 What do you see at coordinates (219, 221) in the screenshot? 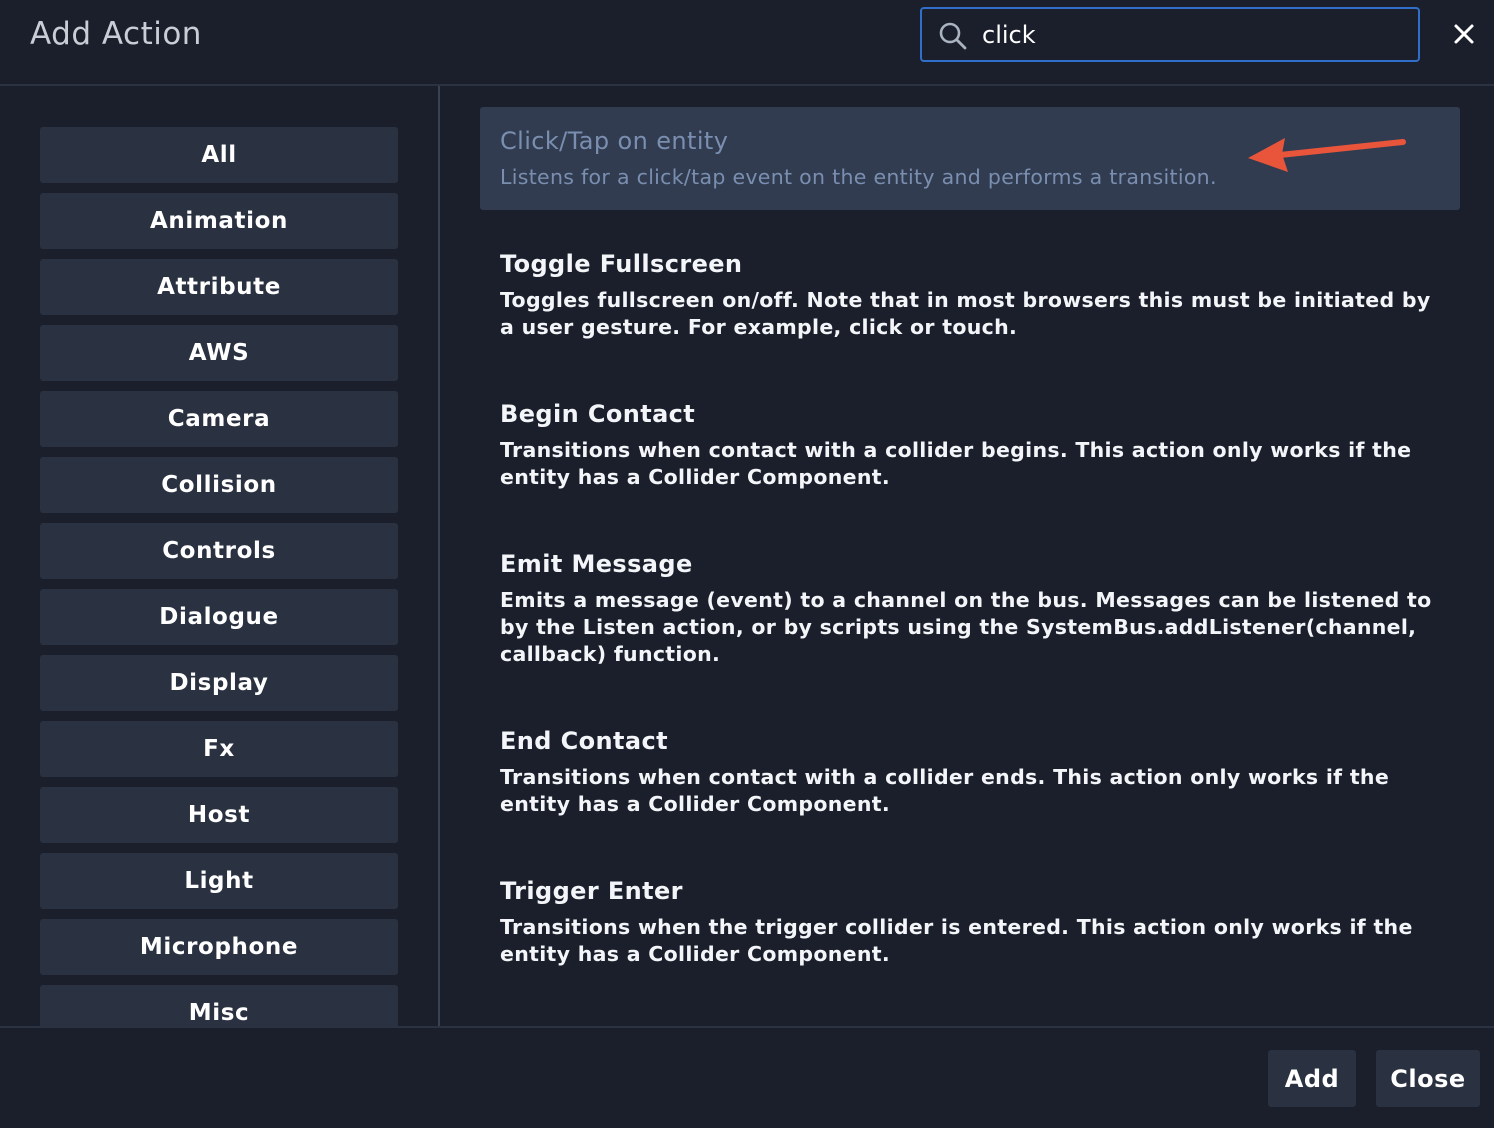
I see `category-animation: Animation` at bounding box center [219, 221].